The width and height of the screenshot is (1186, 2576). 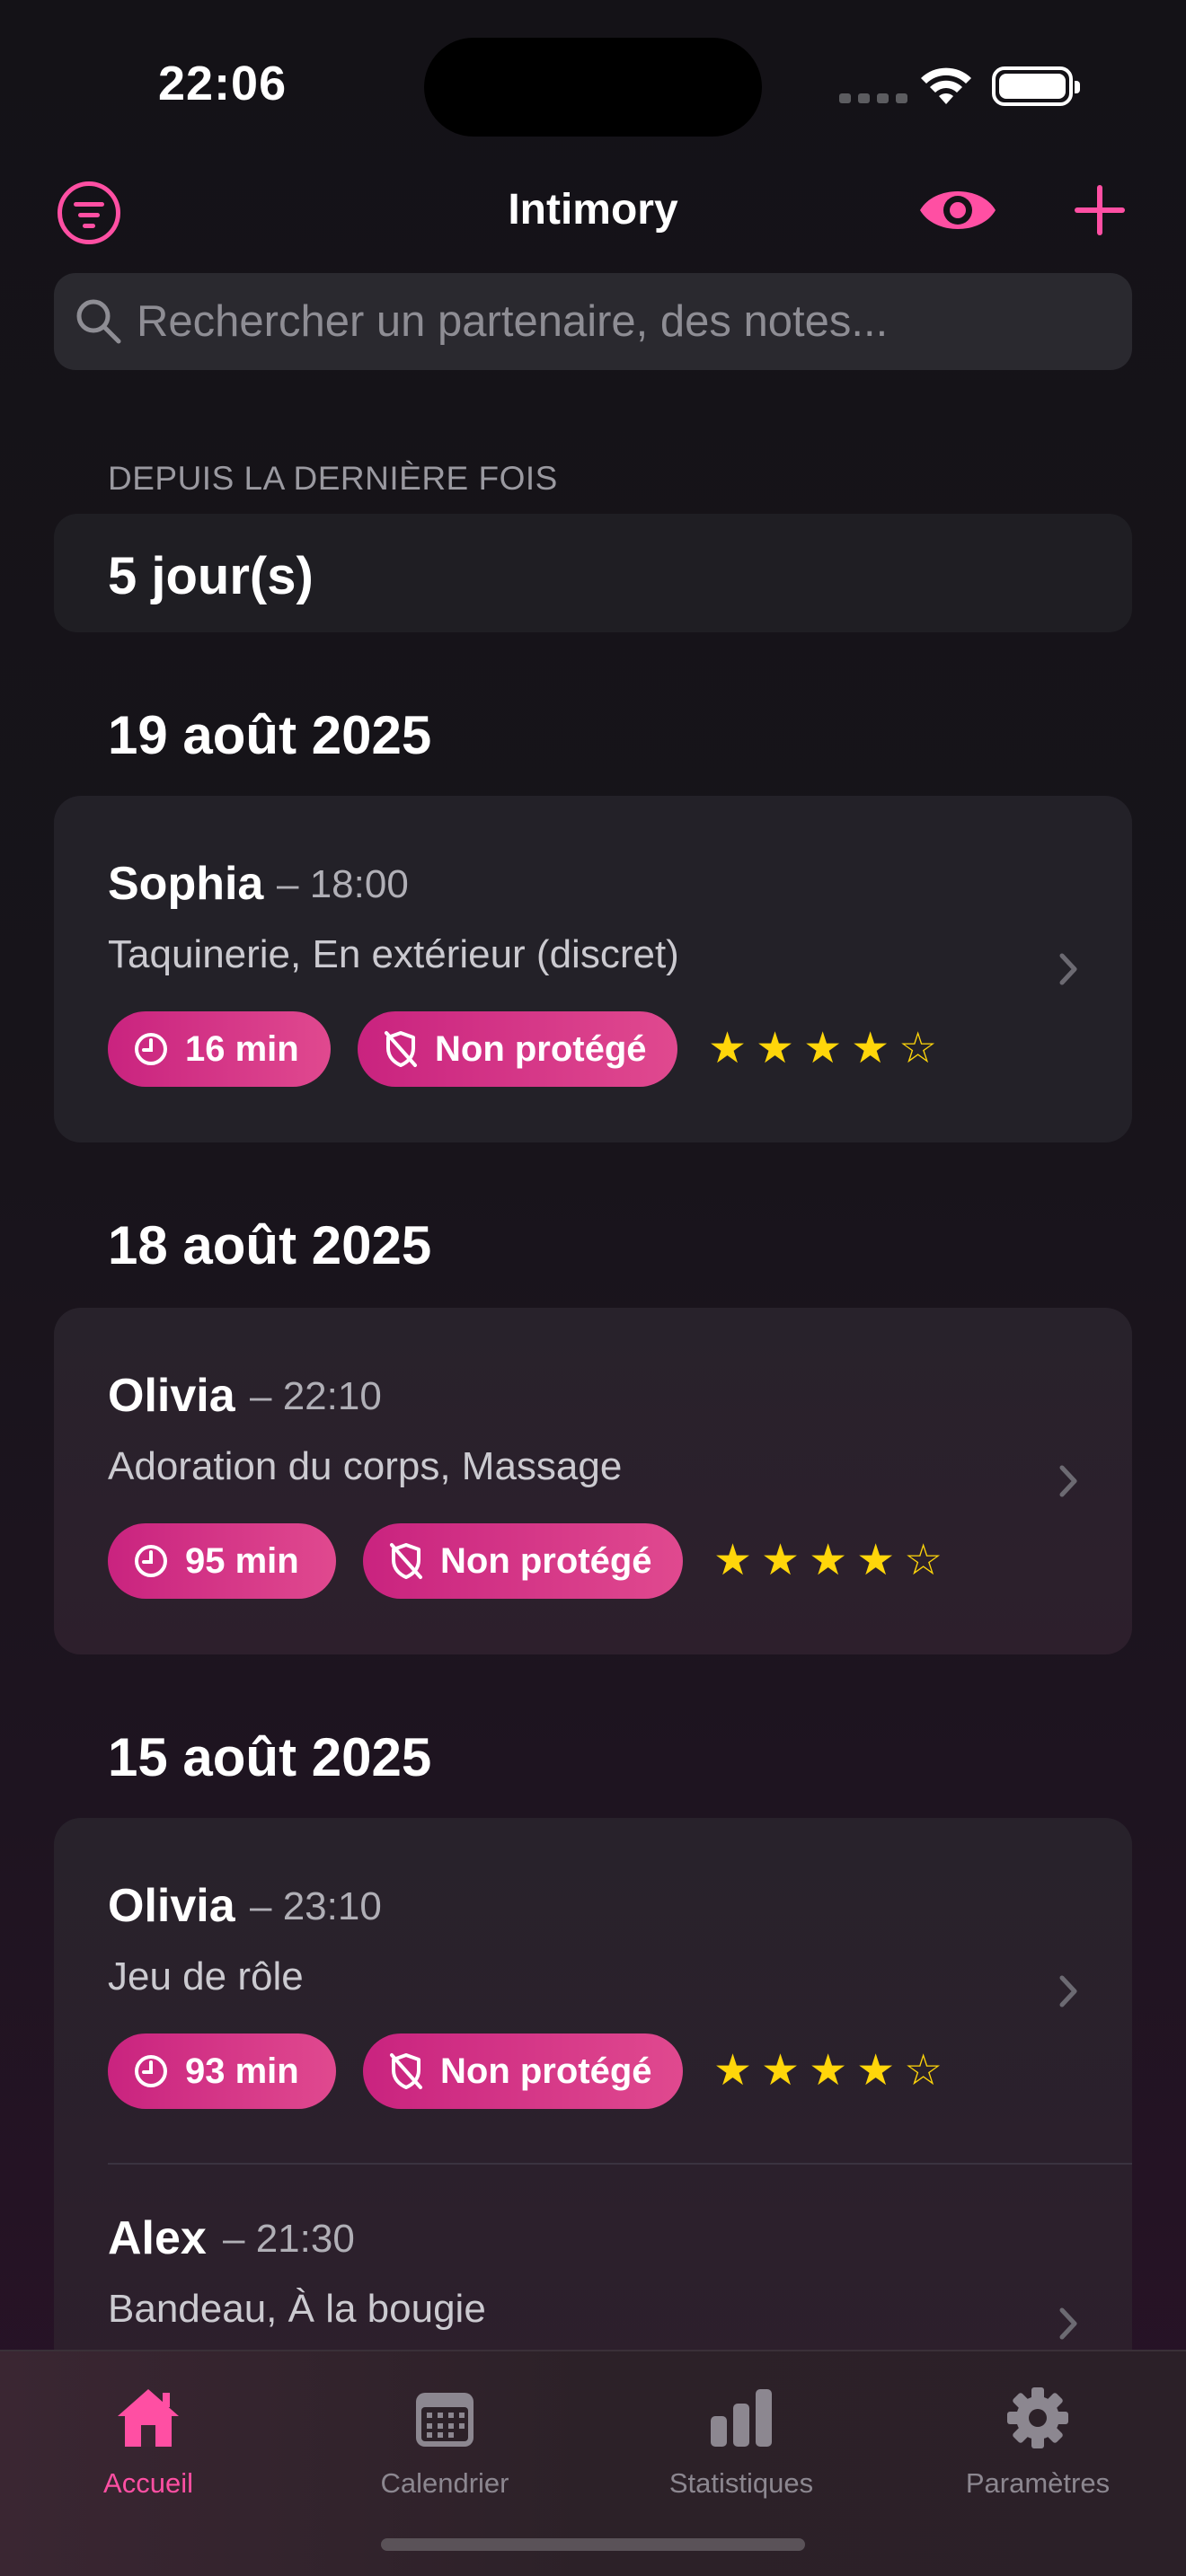 What do you see at coordinates (741, 2483) in the screenshot?
I see `tab-label: Statistiques` at bounding box center [741, 2483].